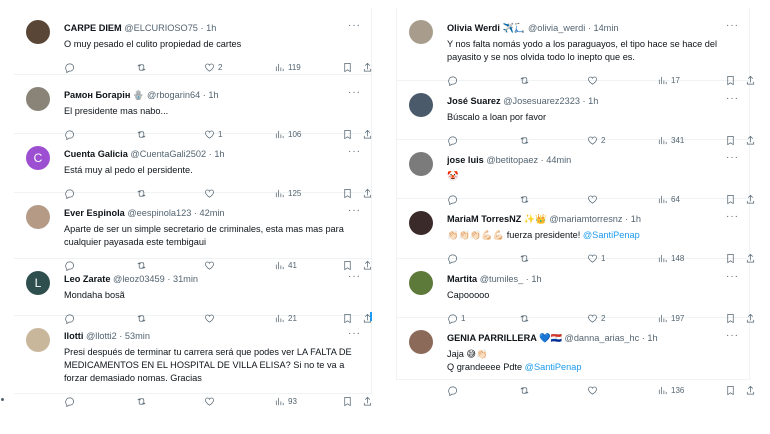 Image resolution: width=770 pixels, height=434 pixels. I want to click on author-handle: @danna_arias_hc, so click(602, 338).